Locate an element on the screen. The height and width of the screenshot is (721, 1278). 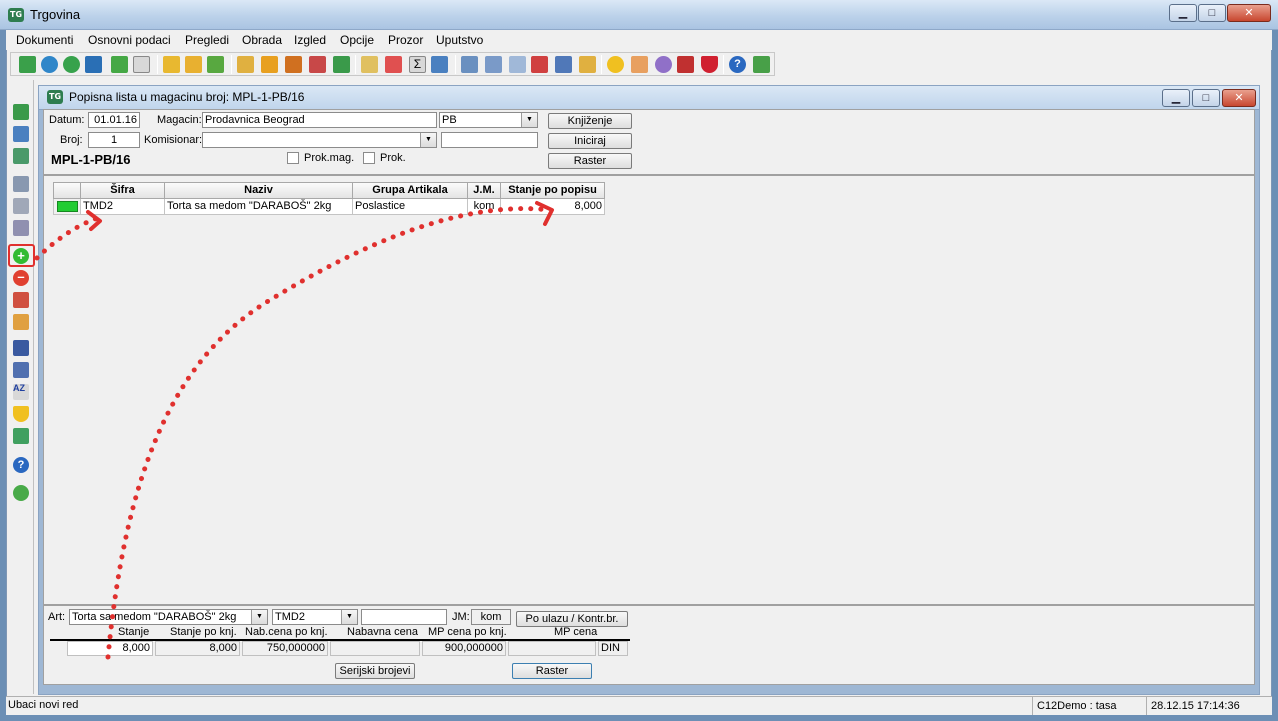
minimize-button: ▁ is located at coordinates (1183, 13).